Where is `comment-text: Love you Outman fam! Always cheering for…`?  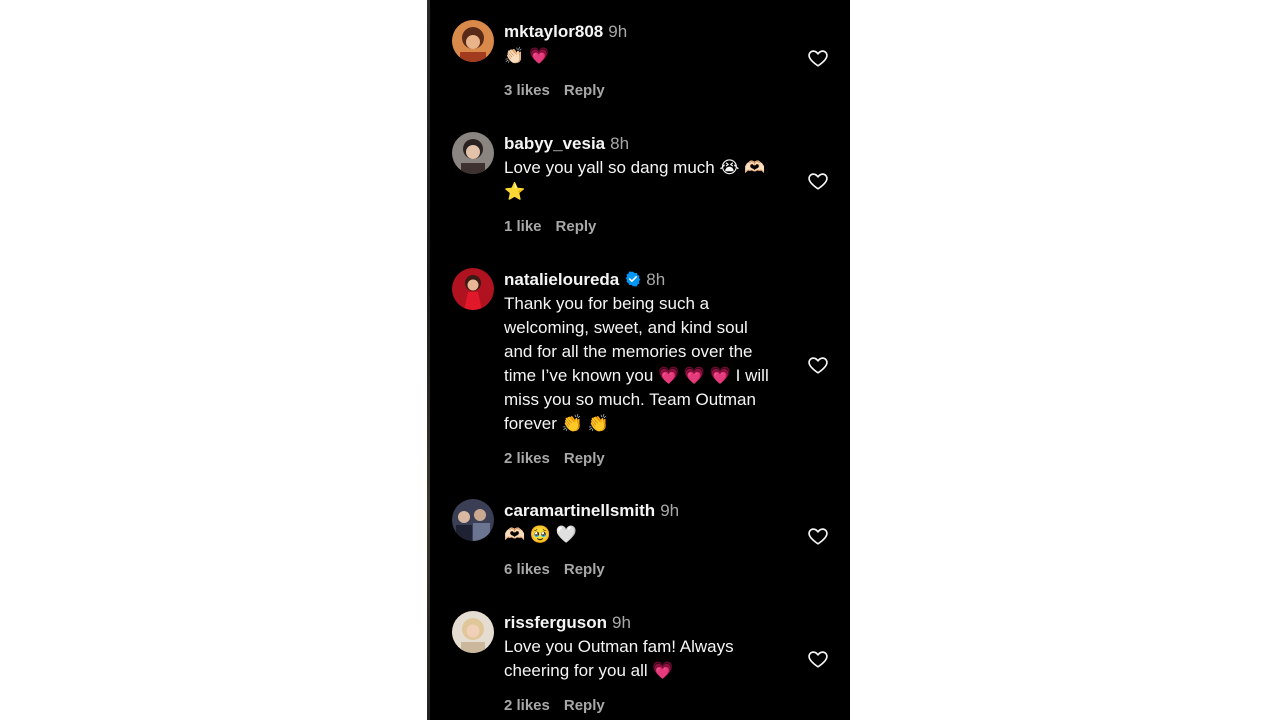 comment-text: Love you Outman fam! Always cheering for… is located at coordinates (619, 658).